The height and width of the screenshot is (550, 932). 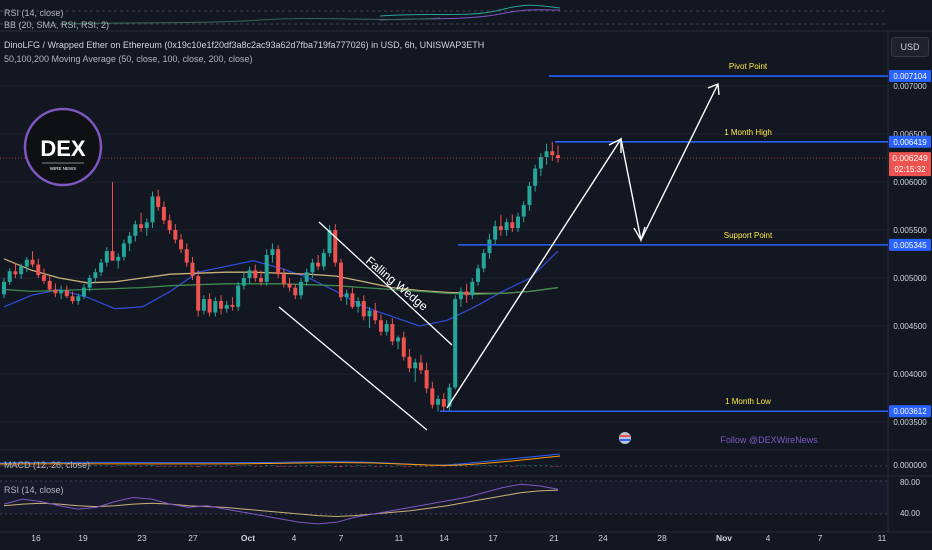 What do you see at coordinates (36, 538) in the screenshot?
I see `time-tick-label: 16` at bounding box center [36, 538].